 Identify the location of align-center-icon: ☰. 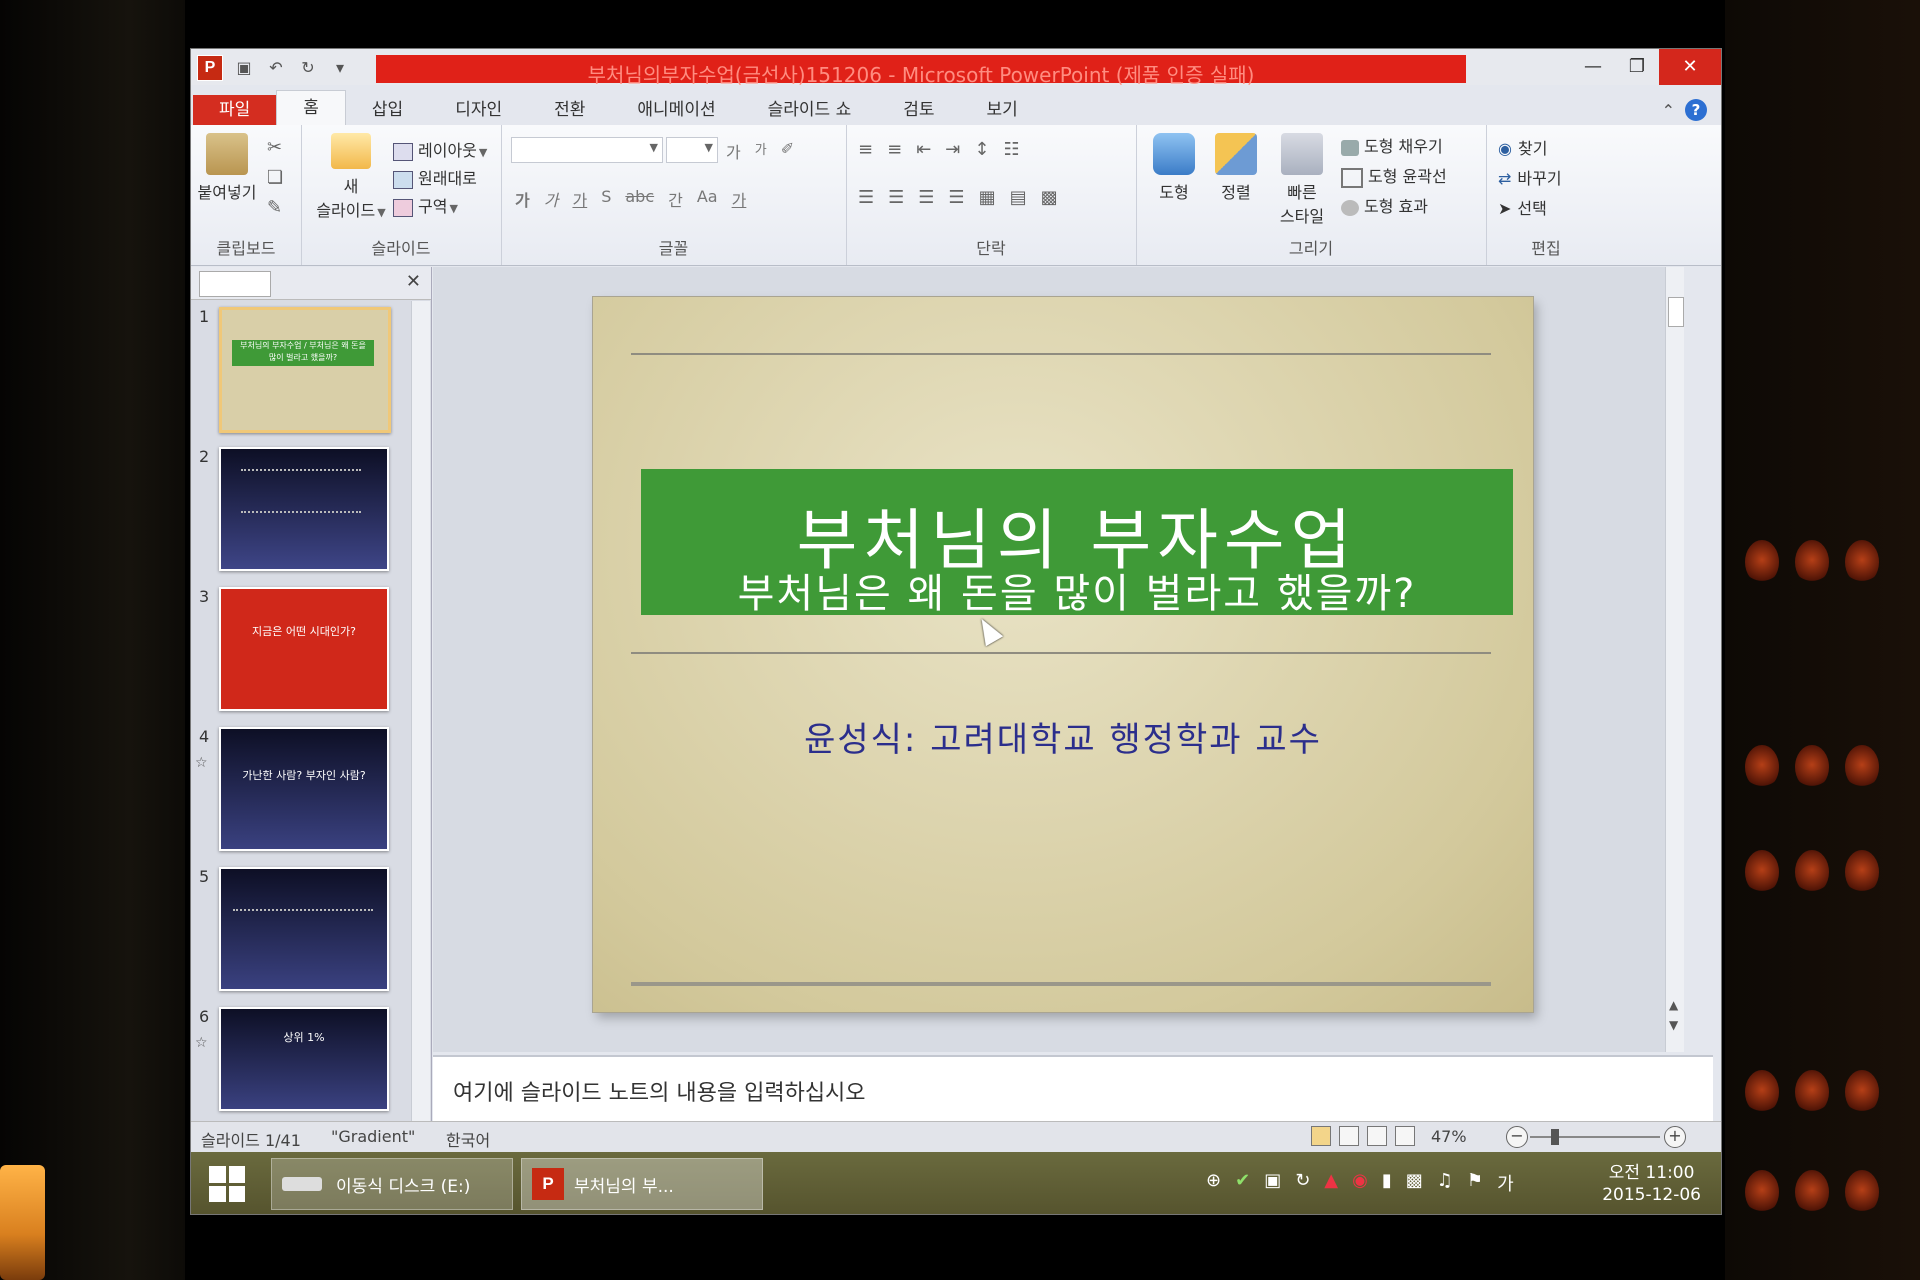
(896, 197).